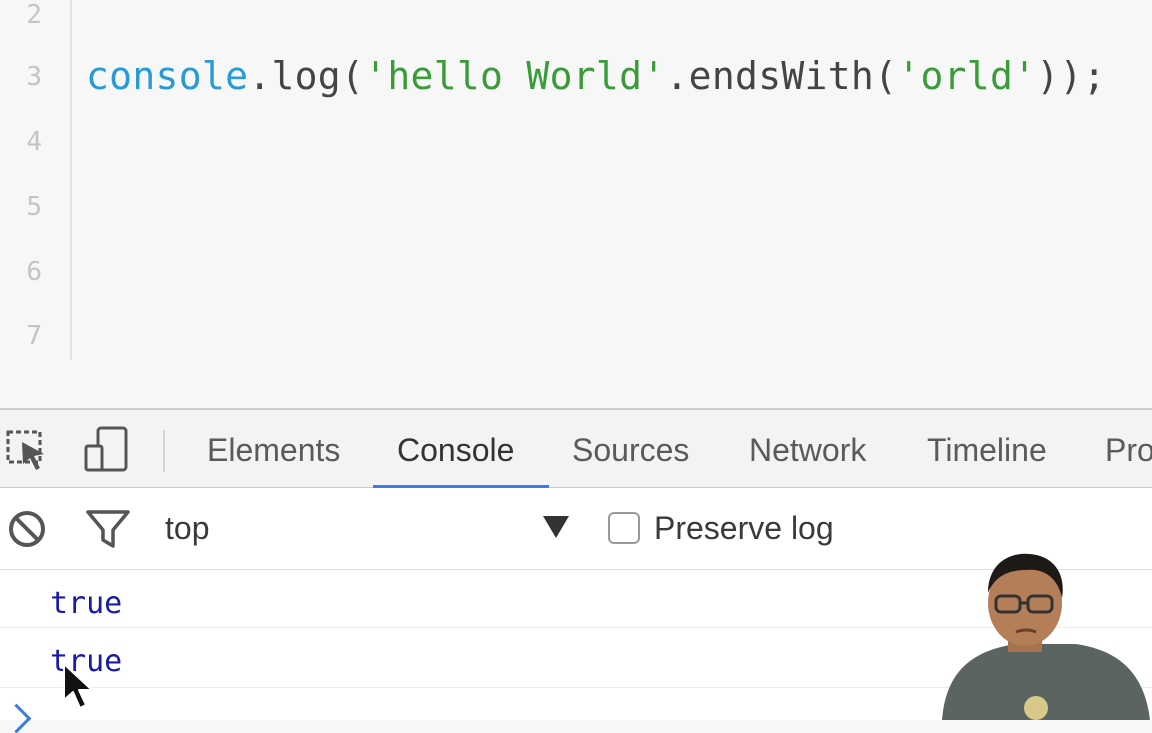  Describe the element at coordinates (624, 528) in the screenshot. I see `preserve-log-checkbox` at that location.